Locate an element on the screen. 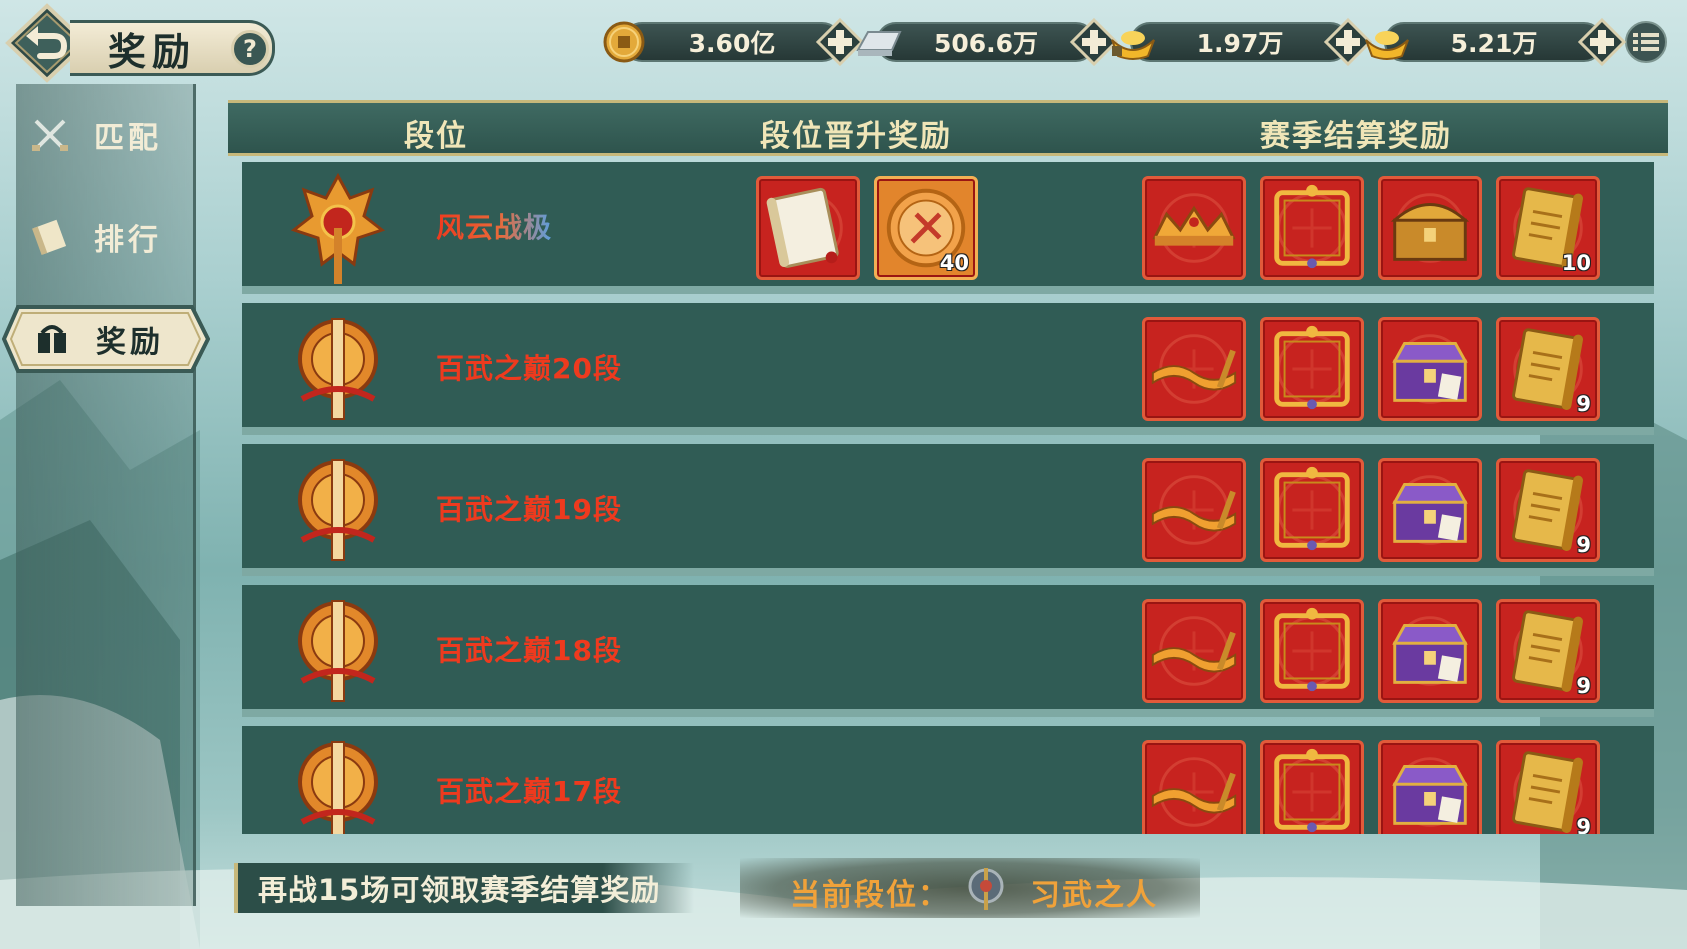 The height and width of the screenshot is (949, 1687). header-promotion-rewards: 段位晋升奖励 is located at coordinates (856, 136).